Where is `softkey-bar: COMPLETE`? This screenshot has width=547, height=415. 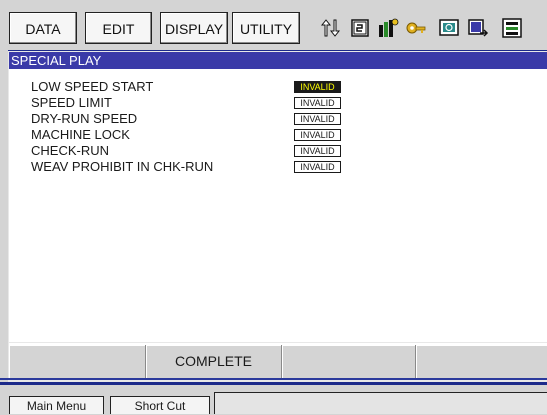
softkey-bar: COMPLETE is located at coordinates (278, 360).